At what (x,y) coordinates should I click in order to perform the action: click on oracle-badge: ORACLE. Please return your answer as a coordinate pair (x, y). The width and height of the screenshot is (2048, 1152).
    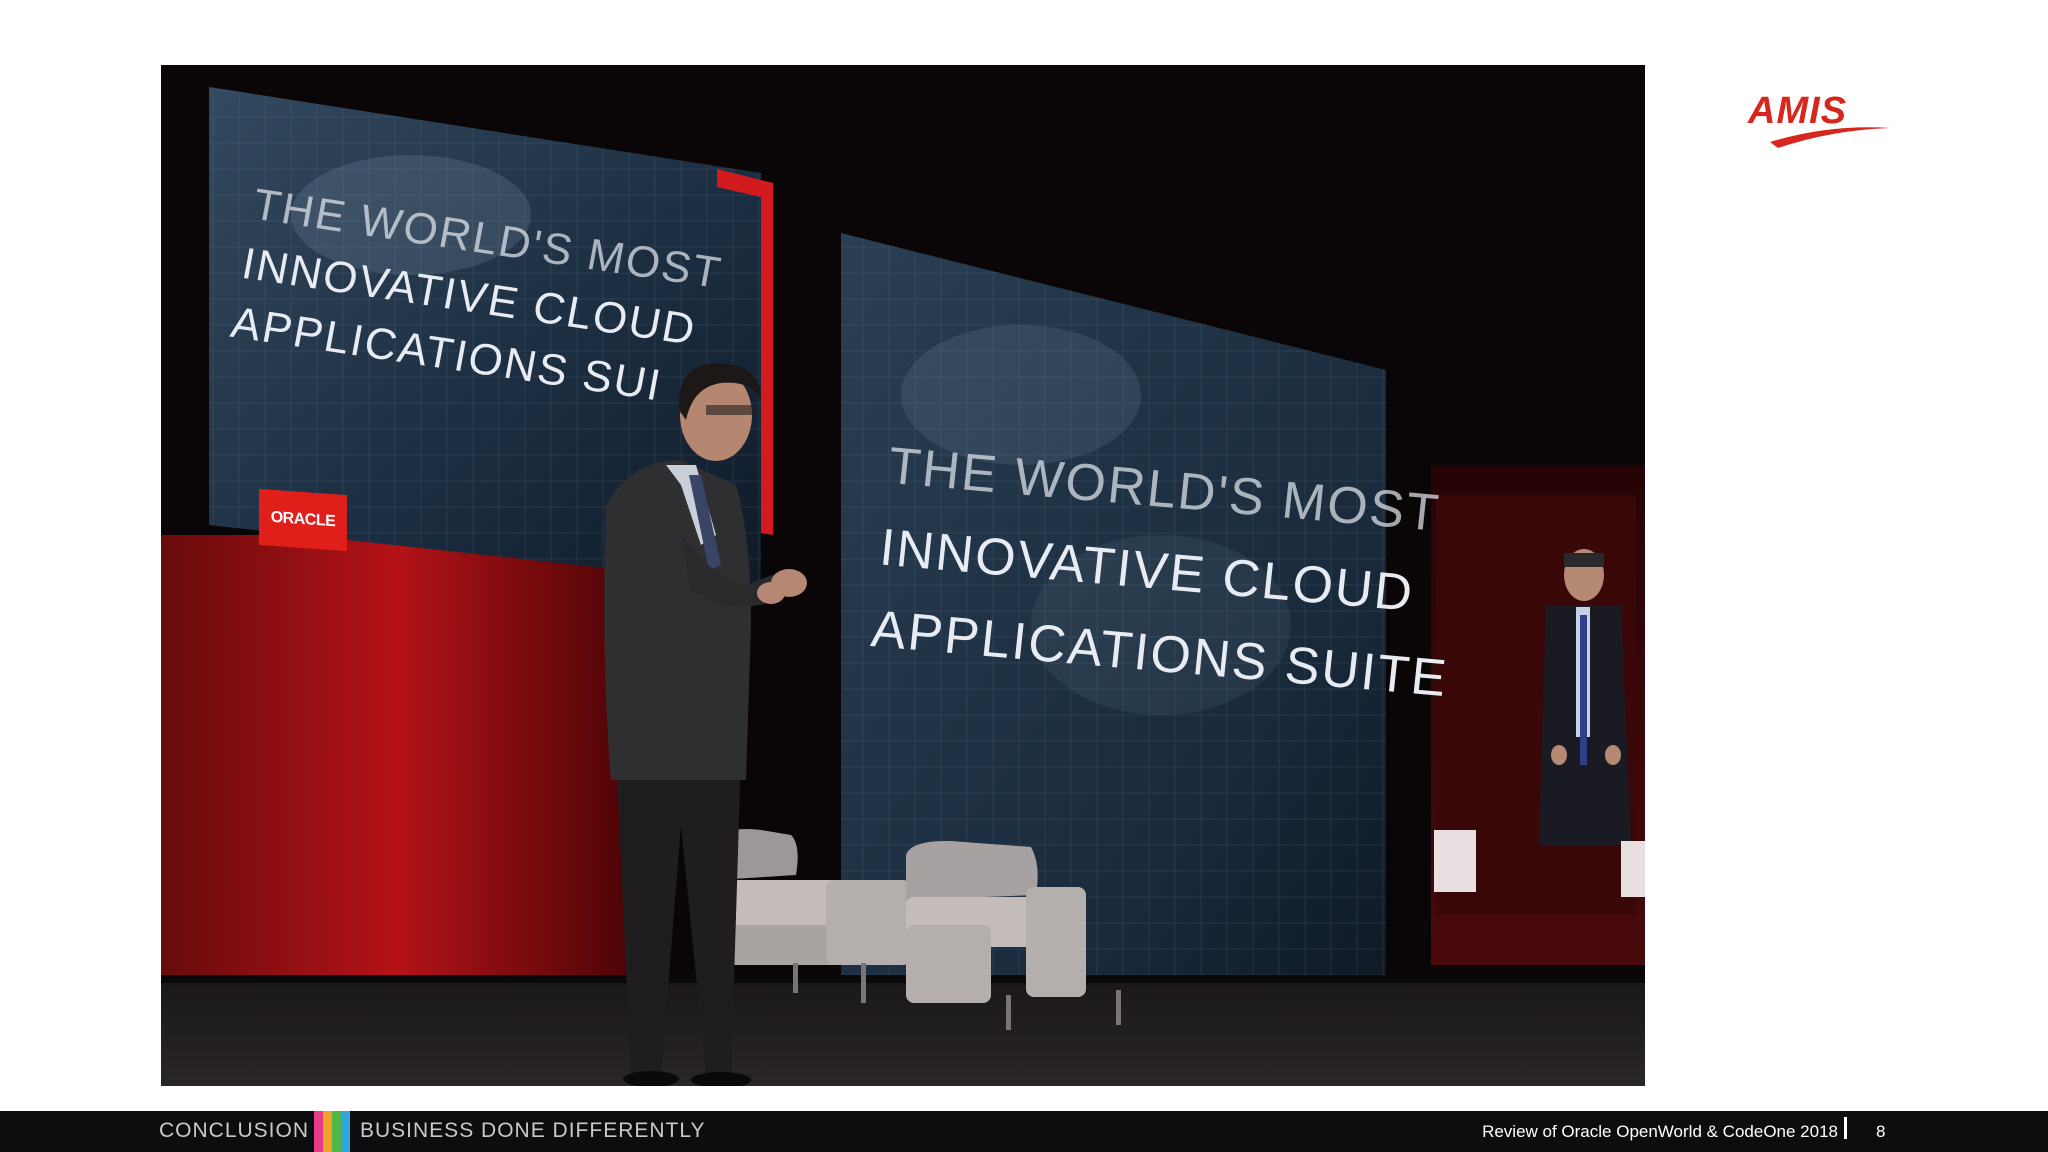
    Looking at the image, I should click on (303, 520).